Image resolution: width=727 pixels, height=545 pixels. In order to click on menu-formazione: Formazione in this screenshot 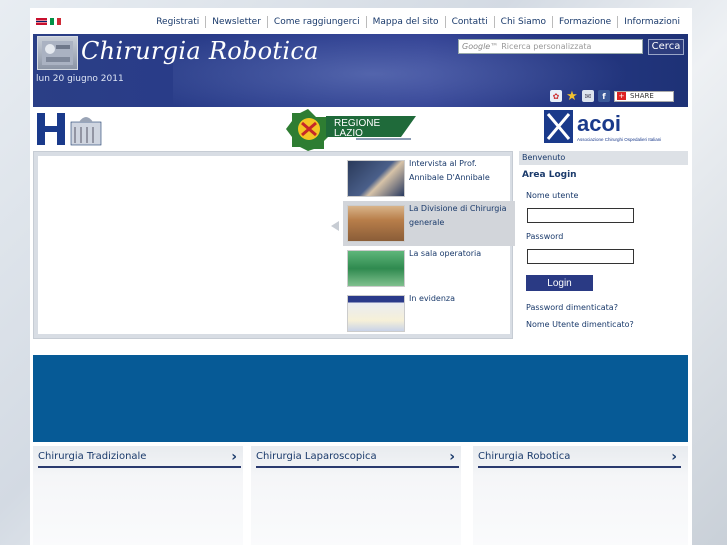, I will do `click(584, 22)`.